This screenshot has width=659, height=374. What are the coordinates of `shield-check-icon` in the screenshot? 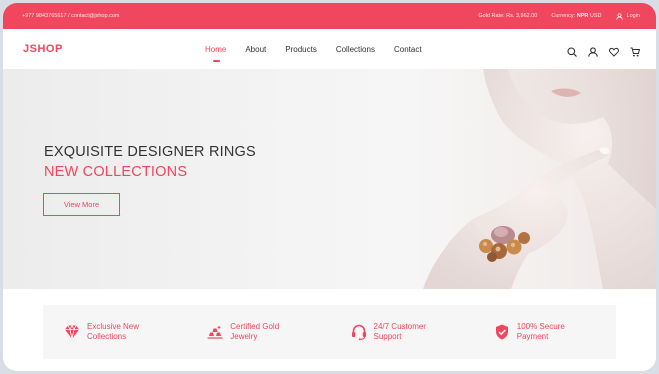 It's located at (501, 332).